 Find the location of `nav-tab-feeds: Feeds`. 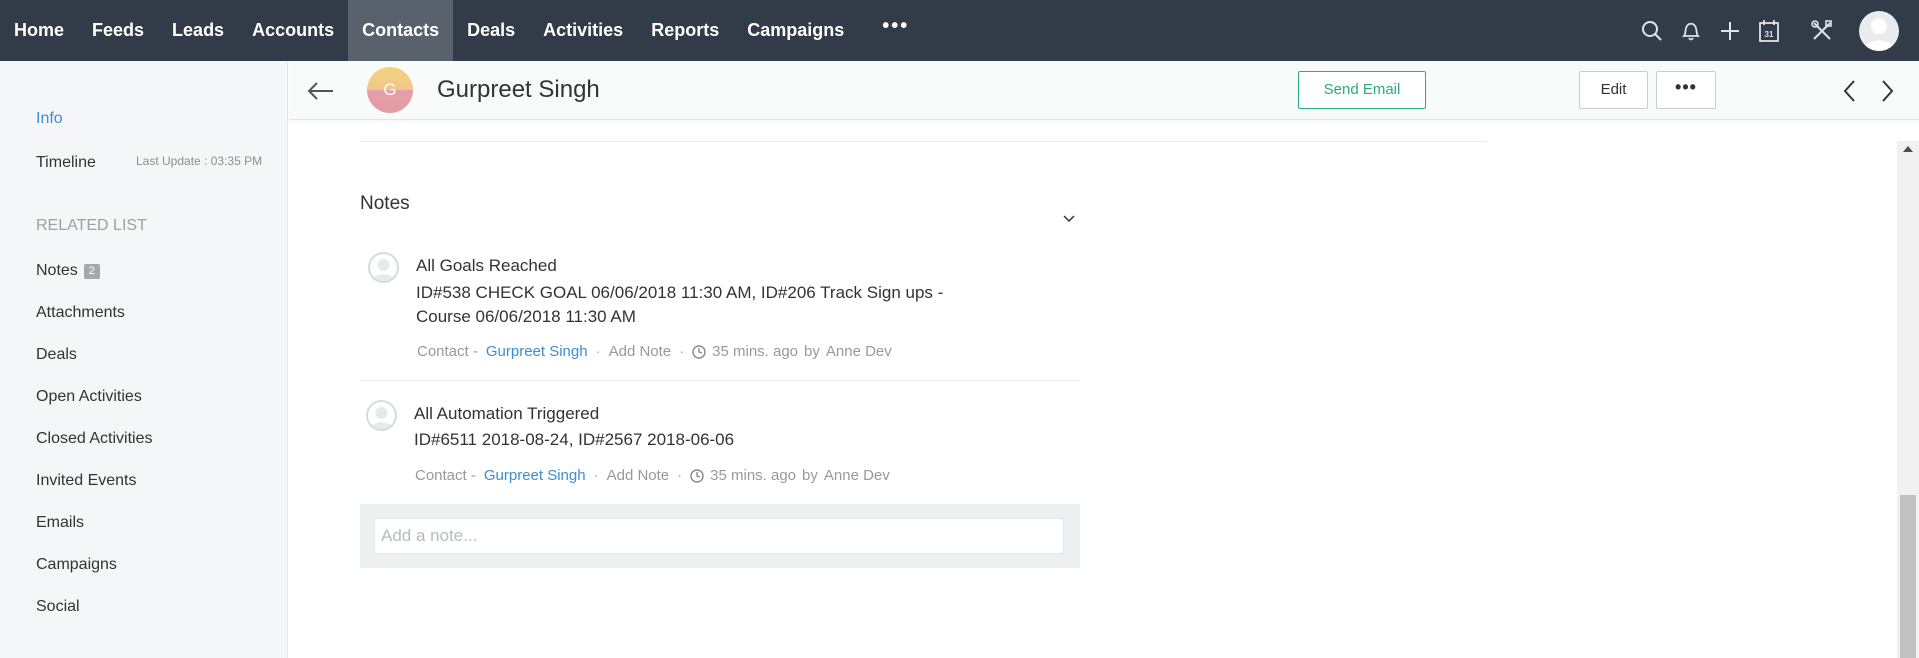

nav-tab-feeds: Feeds is located at coordinates (118, 30).